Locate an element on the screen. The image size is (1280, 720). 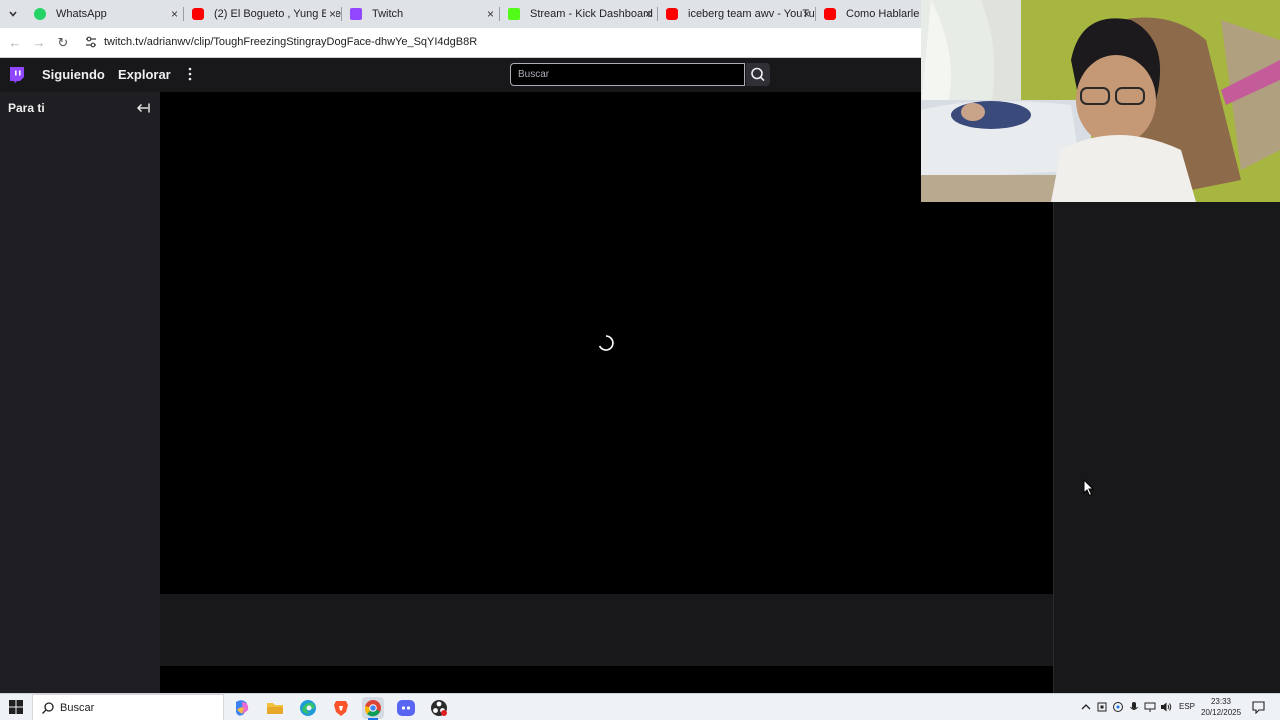
reload-button: ↻ is located at coordinates (63, 43).